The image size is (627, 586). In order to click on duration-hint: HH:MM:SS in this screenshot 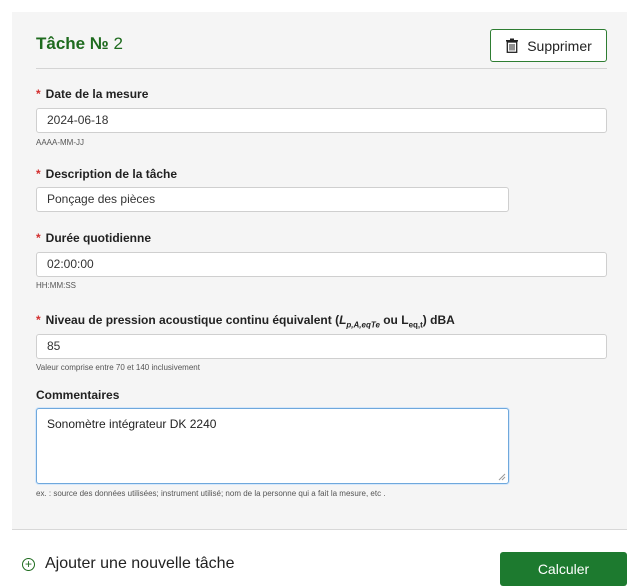, I will do `click(56, 285)`.